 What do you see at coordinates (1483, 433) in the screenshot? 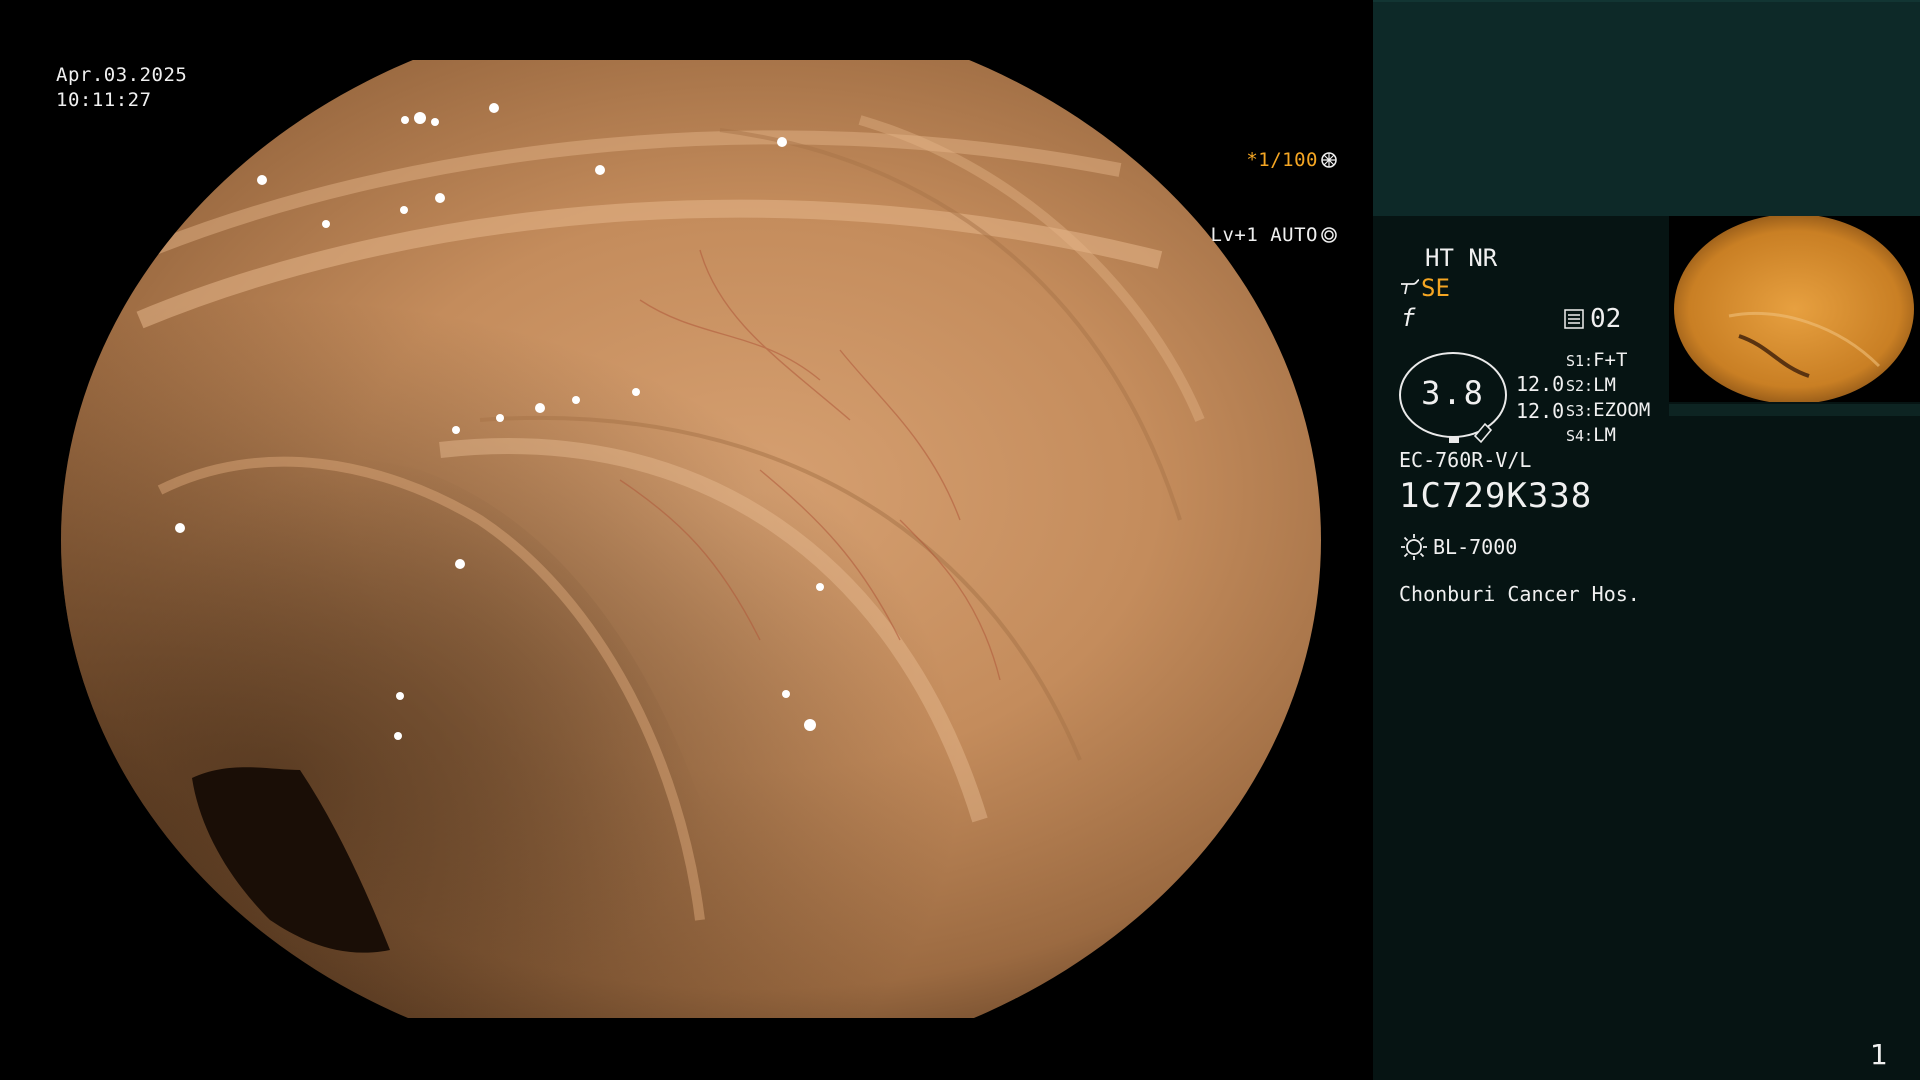
I see `pencil-icon` at bounding box center [1483, 433].